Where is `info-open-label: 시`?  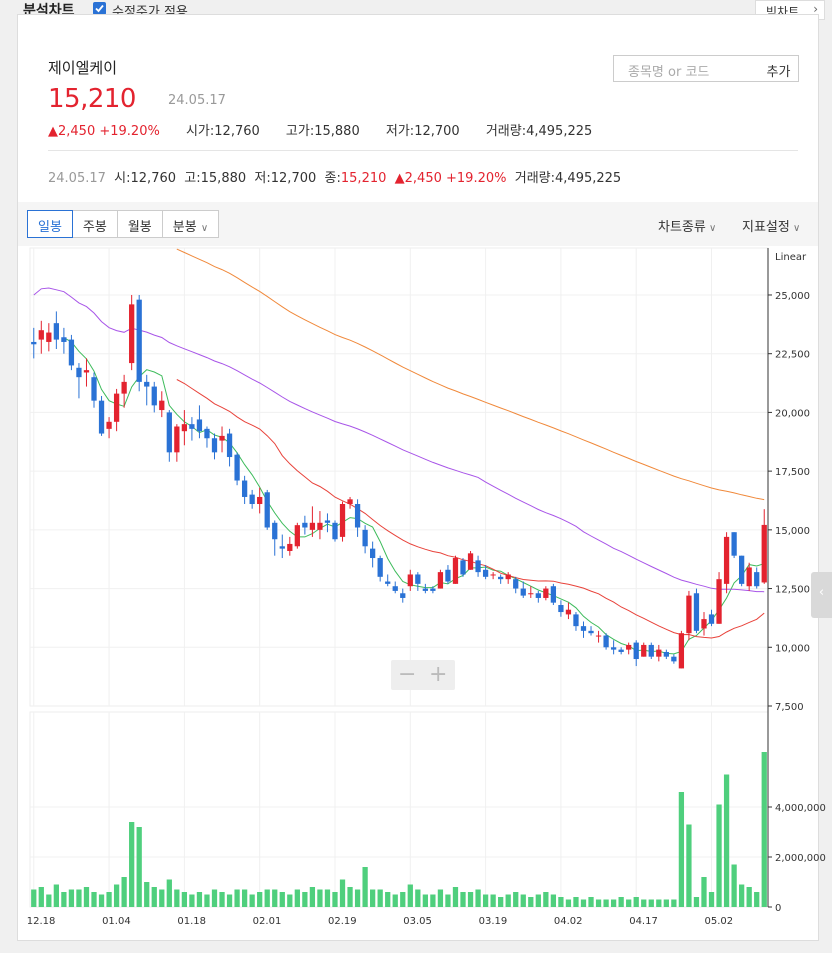 info-open-label: 시 is located at coordinates (120, 178).